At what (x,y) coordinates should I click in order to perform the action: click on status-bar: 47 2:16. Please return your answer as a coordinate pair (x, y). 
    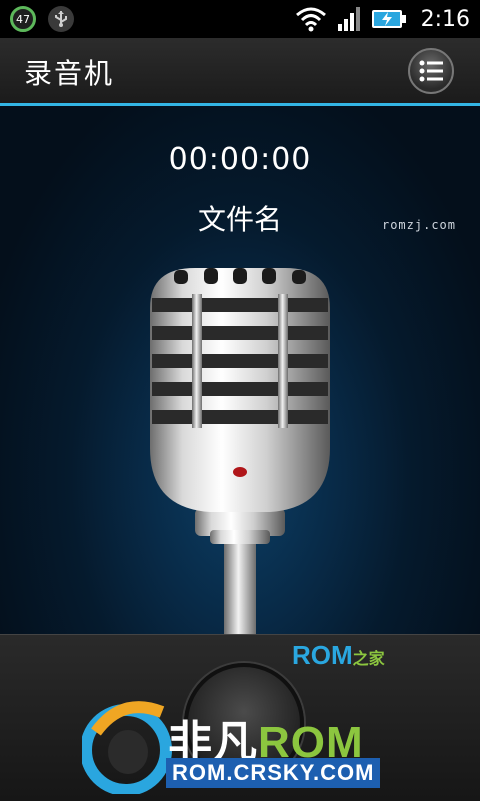
    Looking at the image, I should click on (240, 19).